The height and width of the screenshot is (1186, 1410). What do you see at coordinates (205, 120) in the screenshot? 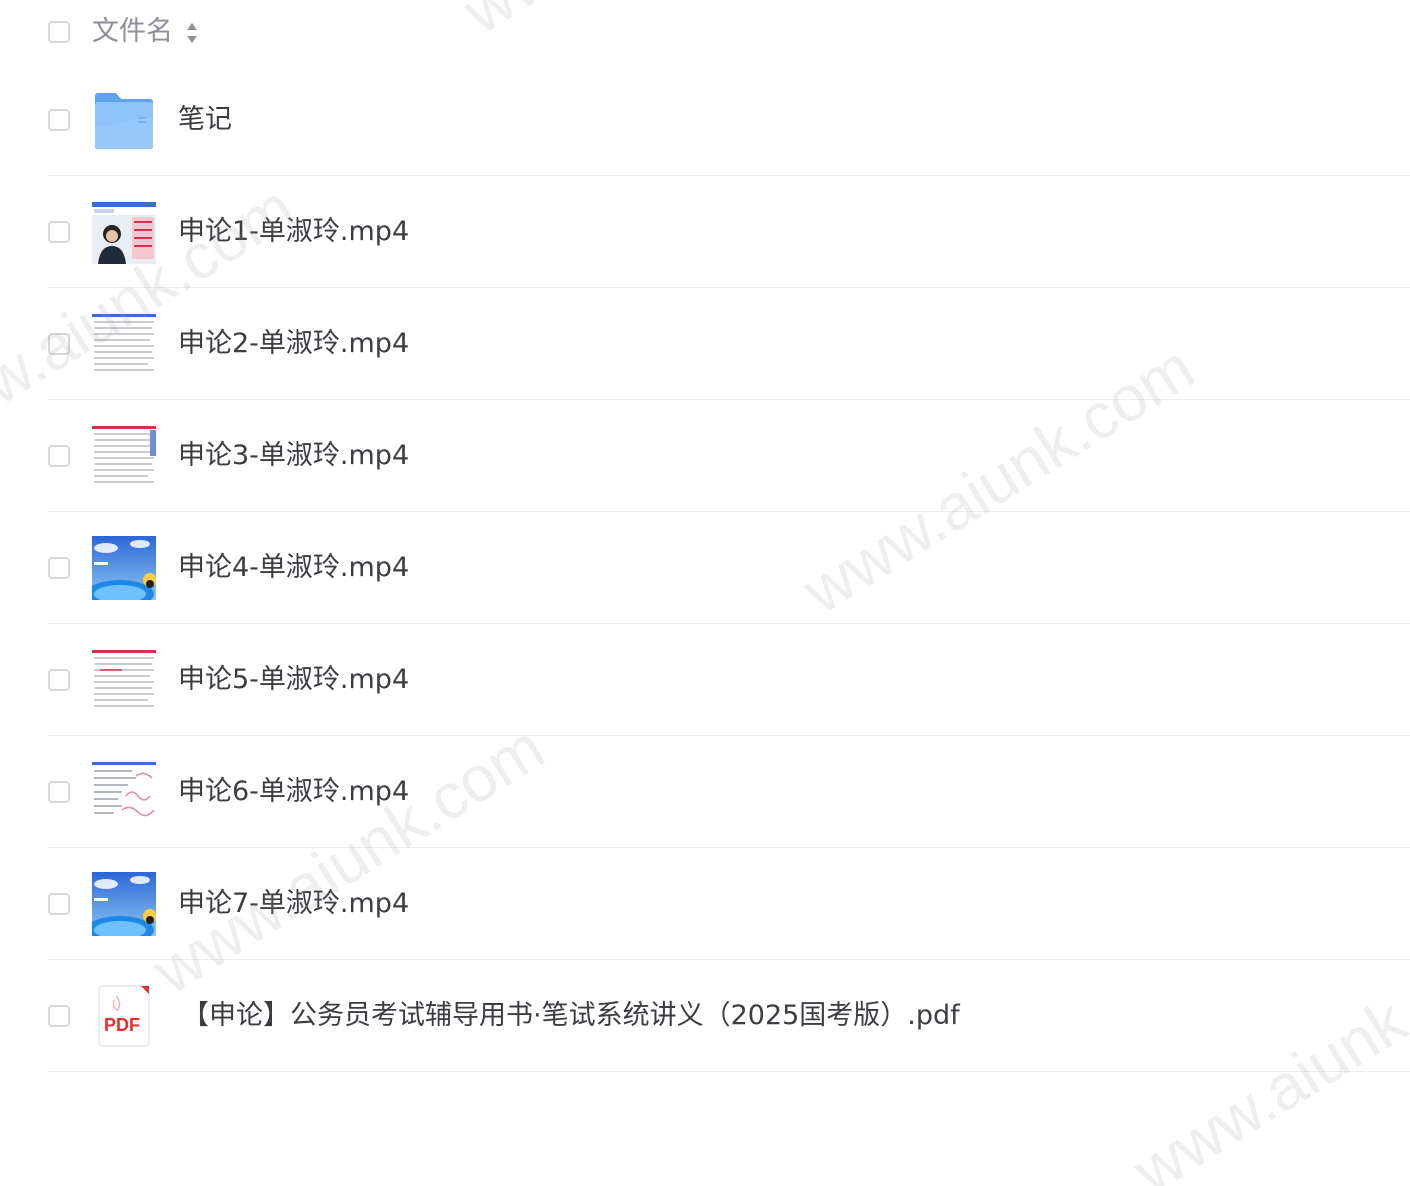
I see `file-name: 笔记` at bounding box center [205, 120].